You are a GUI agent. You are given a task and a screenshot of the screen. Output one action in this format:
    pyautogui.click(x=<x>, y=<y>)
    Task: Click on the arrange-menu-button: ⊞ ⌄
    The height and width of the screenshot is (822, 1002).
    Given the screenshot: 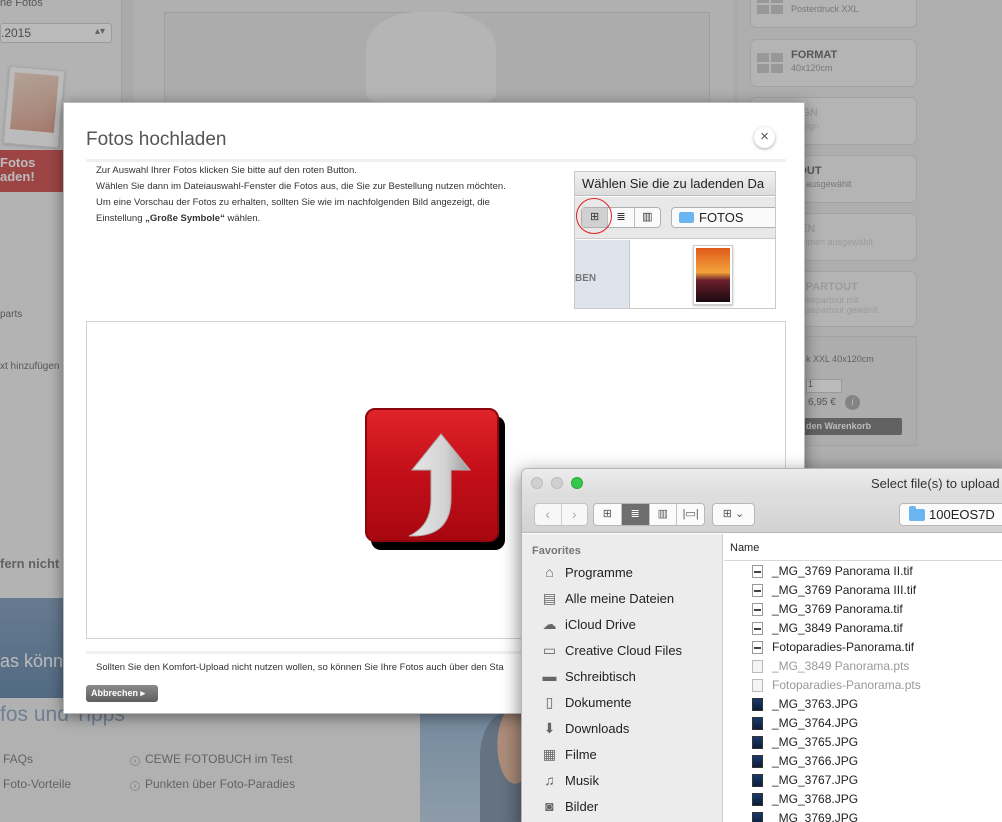 What is the action you would take?
    pyautogui.click(x=733, y=514)
    